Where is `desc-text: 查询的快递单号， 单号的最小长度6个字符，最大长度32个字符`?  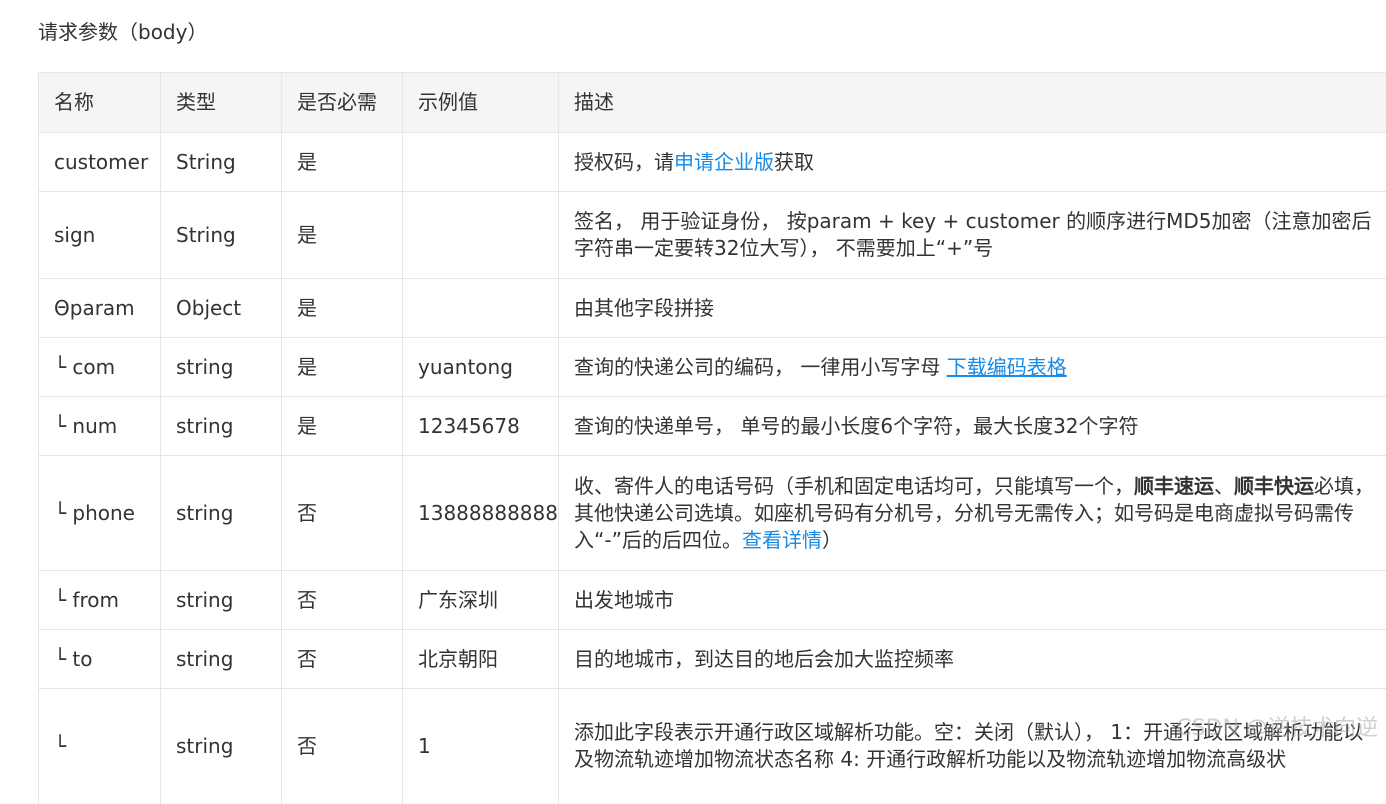 desc-text: 查询的快递单号， 单号的最小长度6个字符，最大长度32个字符 is located at coordinates (856, 426).